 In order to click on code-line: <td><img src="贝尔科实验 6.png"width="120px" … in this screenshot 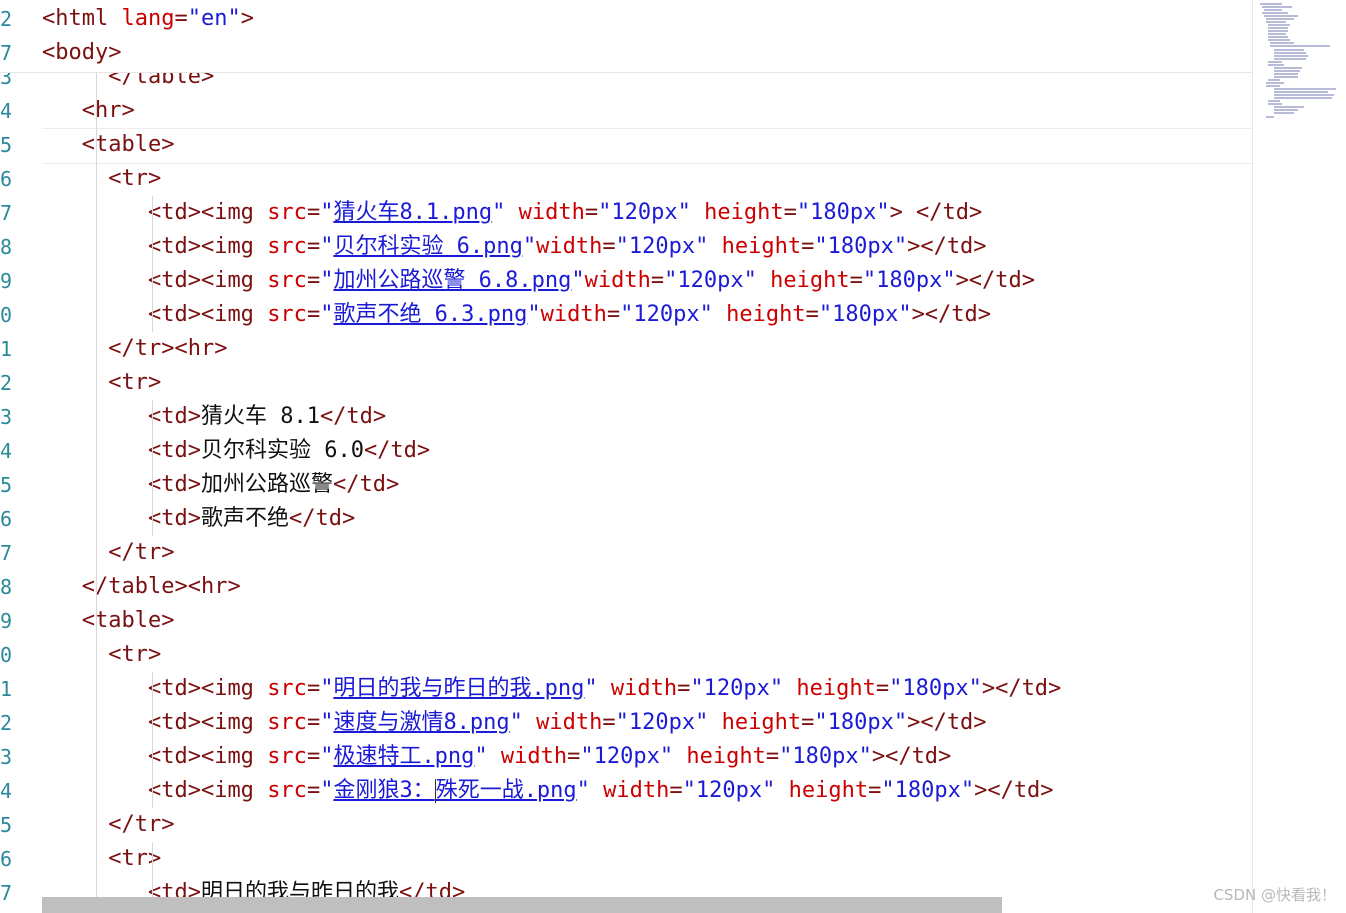, I will do `click(514, 247)`.